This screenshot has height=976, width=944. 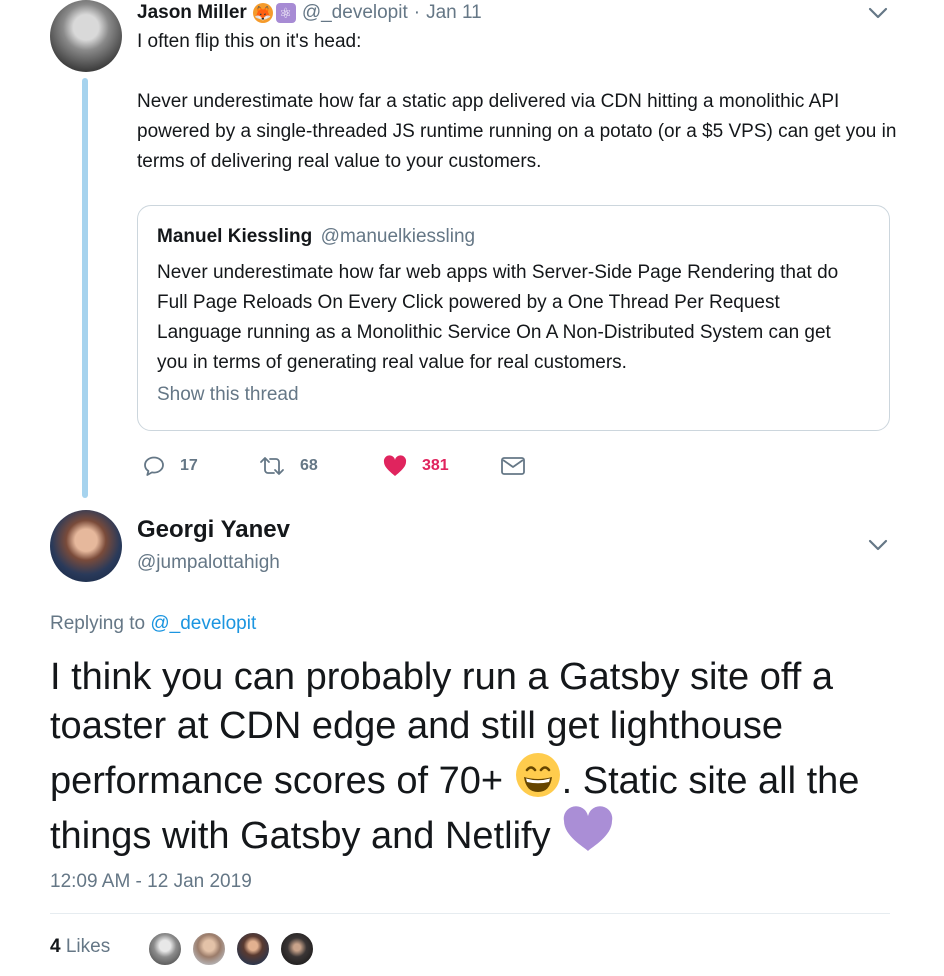 I want to click on retweet-button: 68, so click(x=288, y=466).